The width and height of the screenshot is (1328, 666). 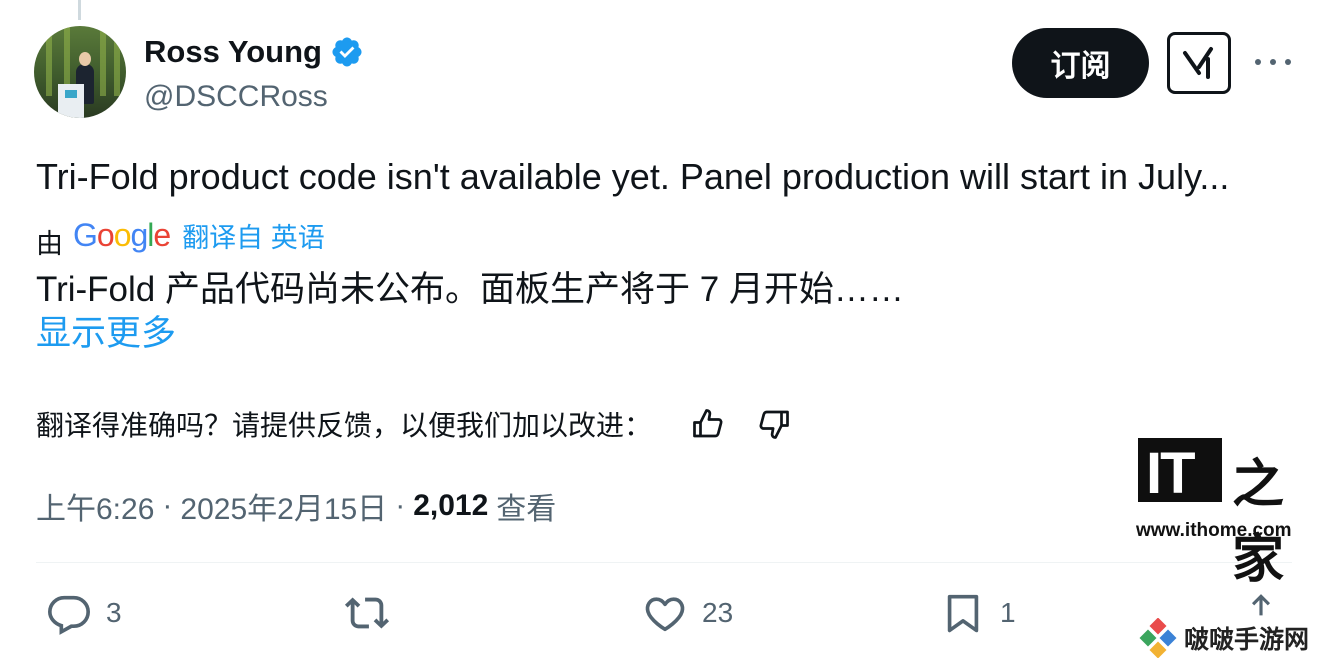 I want to click on bobo-logo-icon, so click(x=1158, y=638).